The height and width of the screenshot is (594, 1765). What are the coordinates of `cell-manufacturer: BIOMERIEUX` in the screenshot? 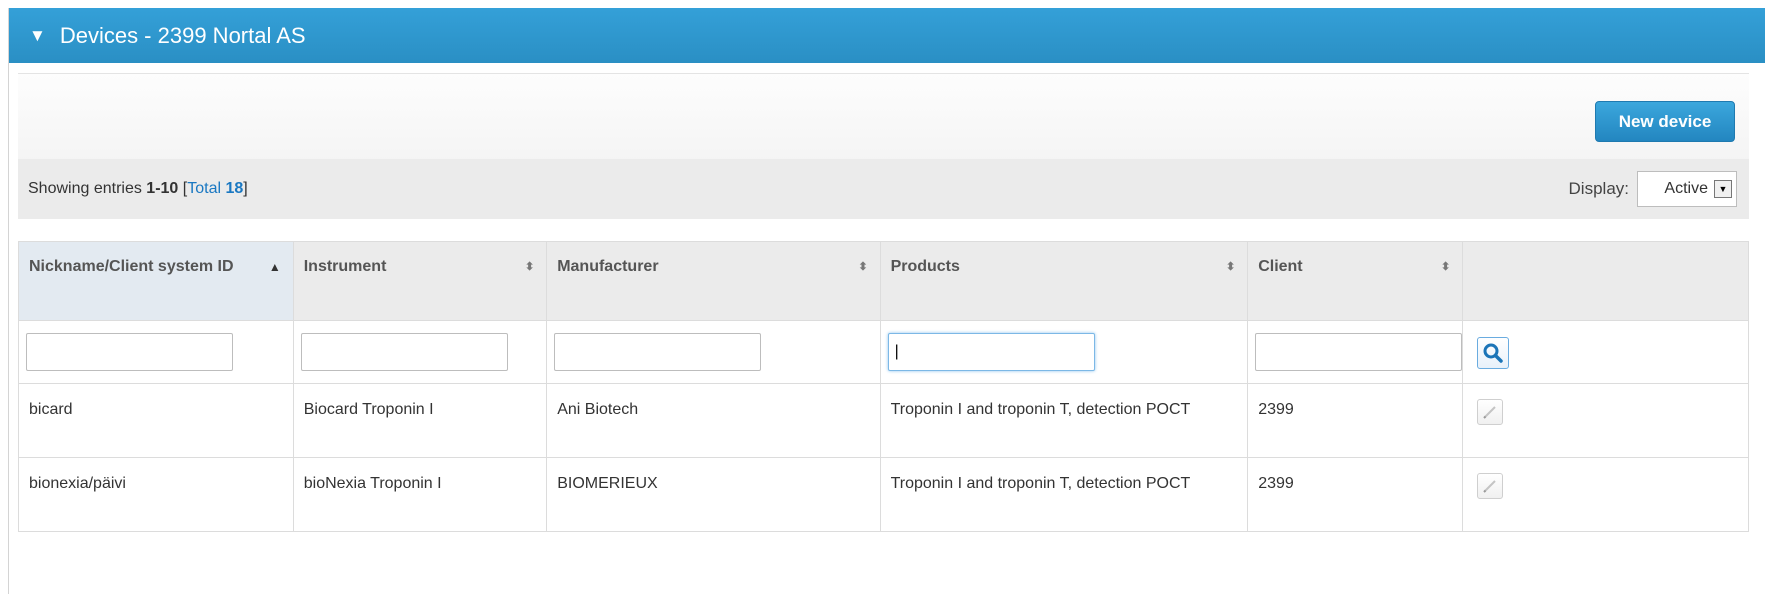 It's located at (713, 494).